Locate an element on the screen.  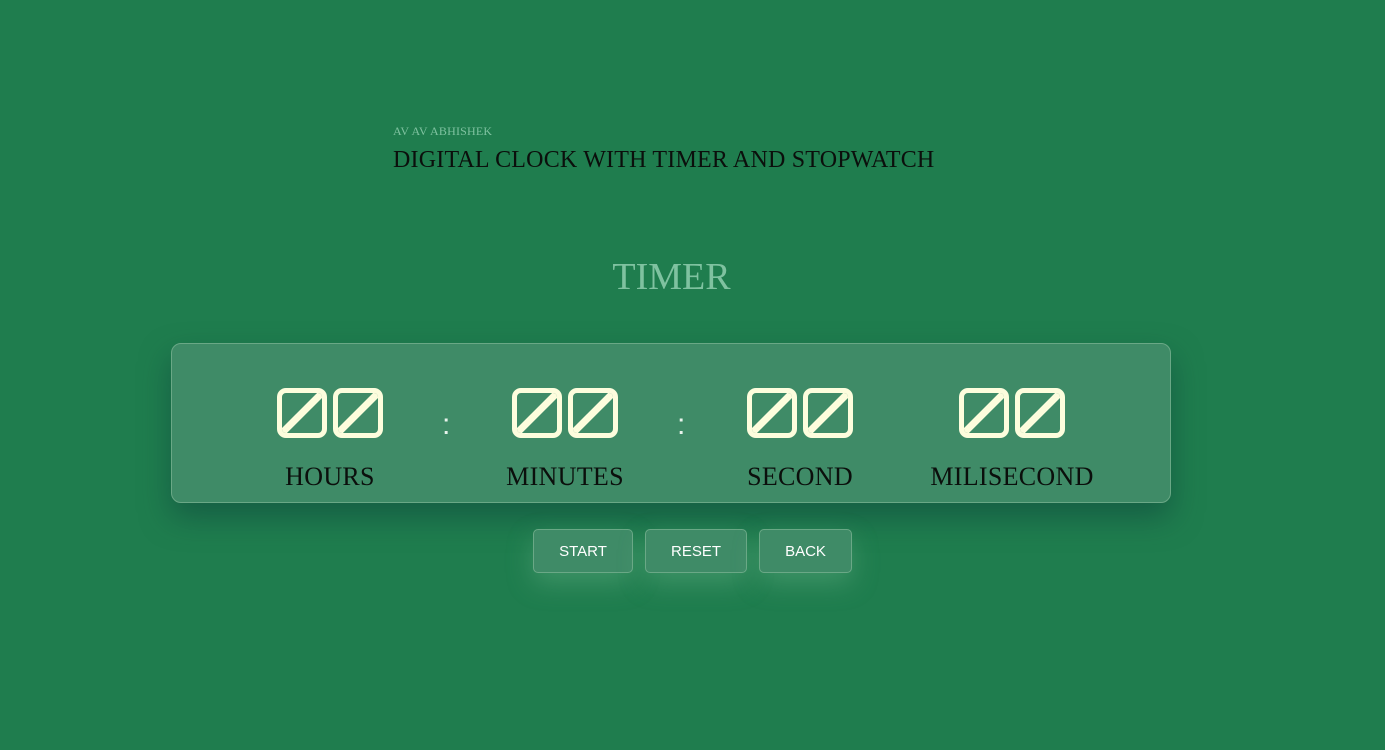
minutes-digit-ones is located at coordinates (593, 413).